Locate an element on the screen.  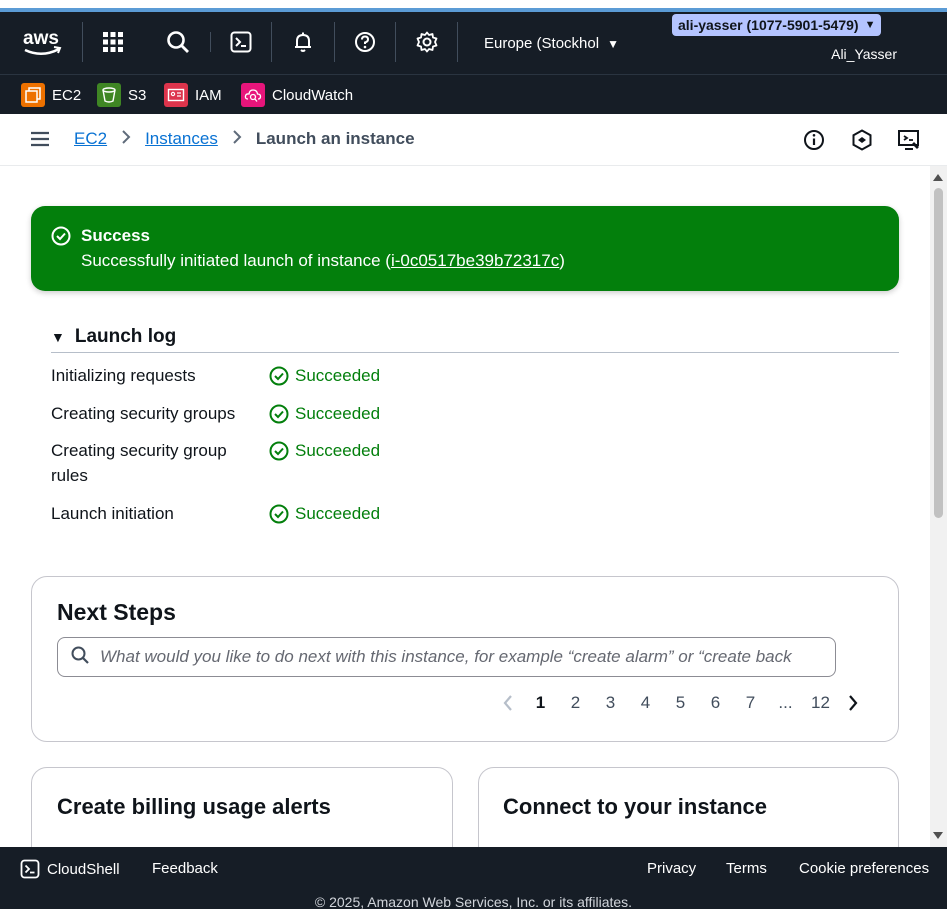
instance-id-link: i-0c0517be39b72317c is located at coordinates (475, 260).